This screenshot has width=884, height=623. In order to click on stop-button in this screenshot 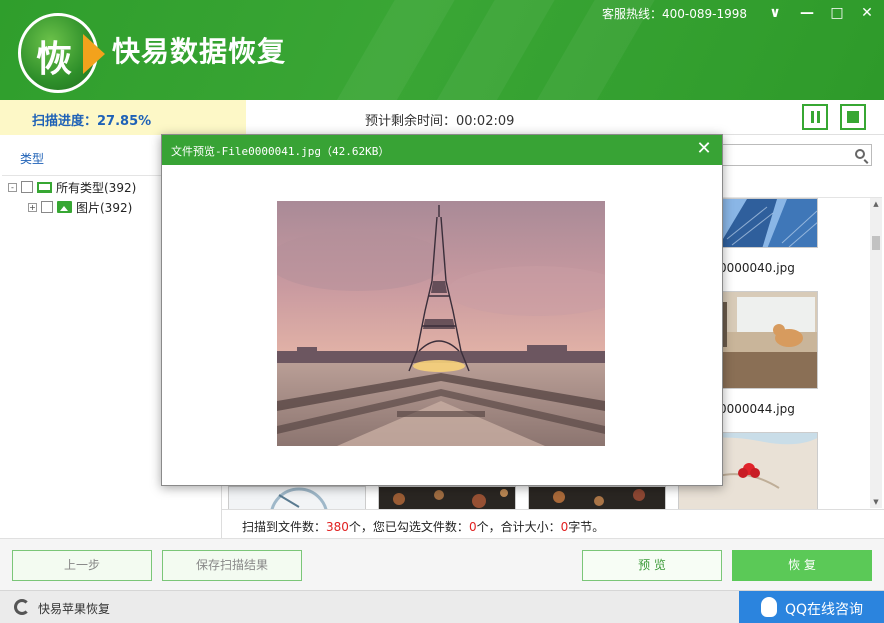, I will do `click(853, 117)`.